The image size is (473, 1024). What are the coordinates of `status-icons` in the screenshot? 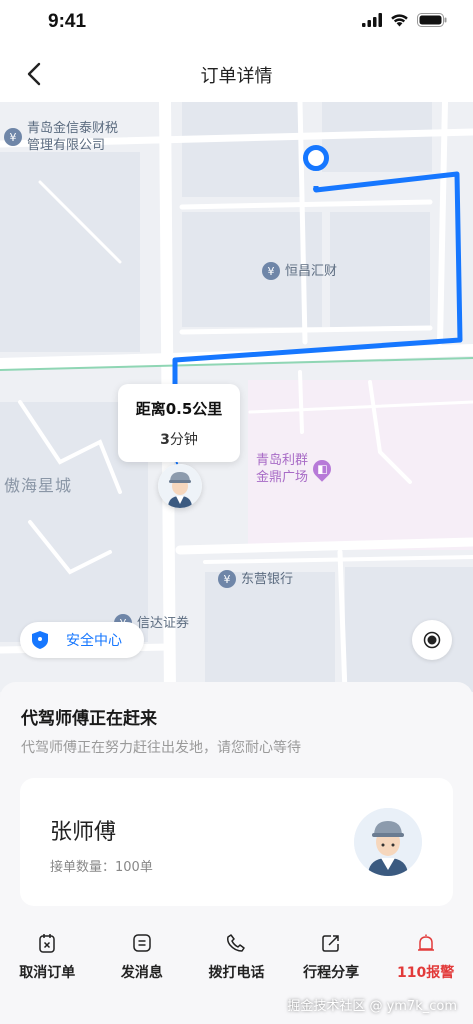 It's located at (404, 20).